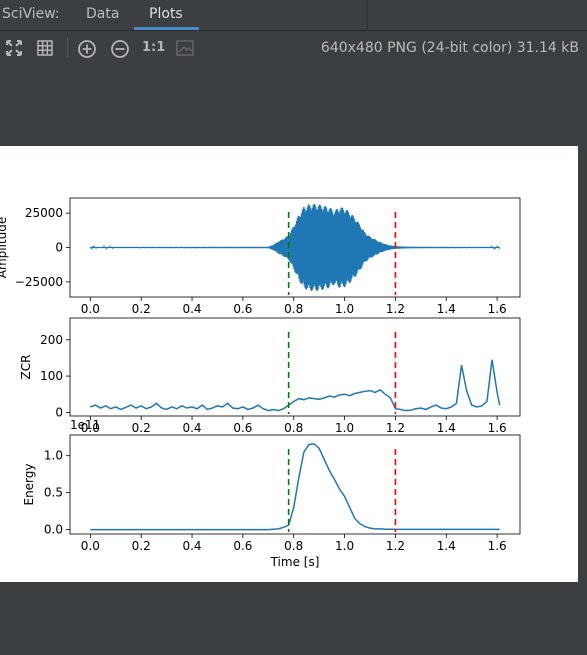 The image size is (587, 655). I want to click on image-info: 640x480 PNG (24-bit color) 31.14 kB, so click(449, 48).